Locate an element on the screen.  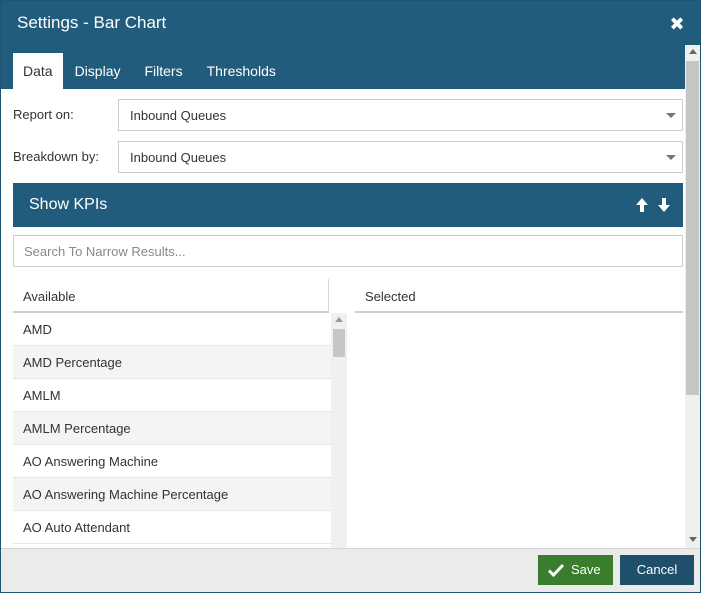
close-icon: ✖ is located at coordinates (677, 24).